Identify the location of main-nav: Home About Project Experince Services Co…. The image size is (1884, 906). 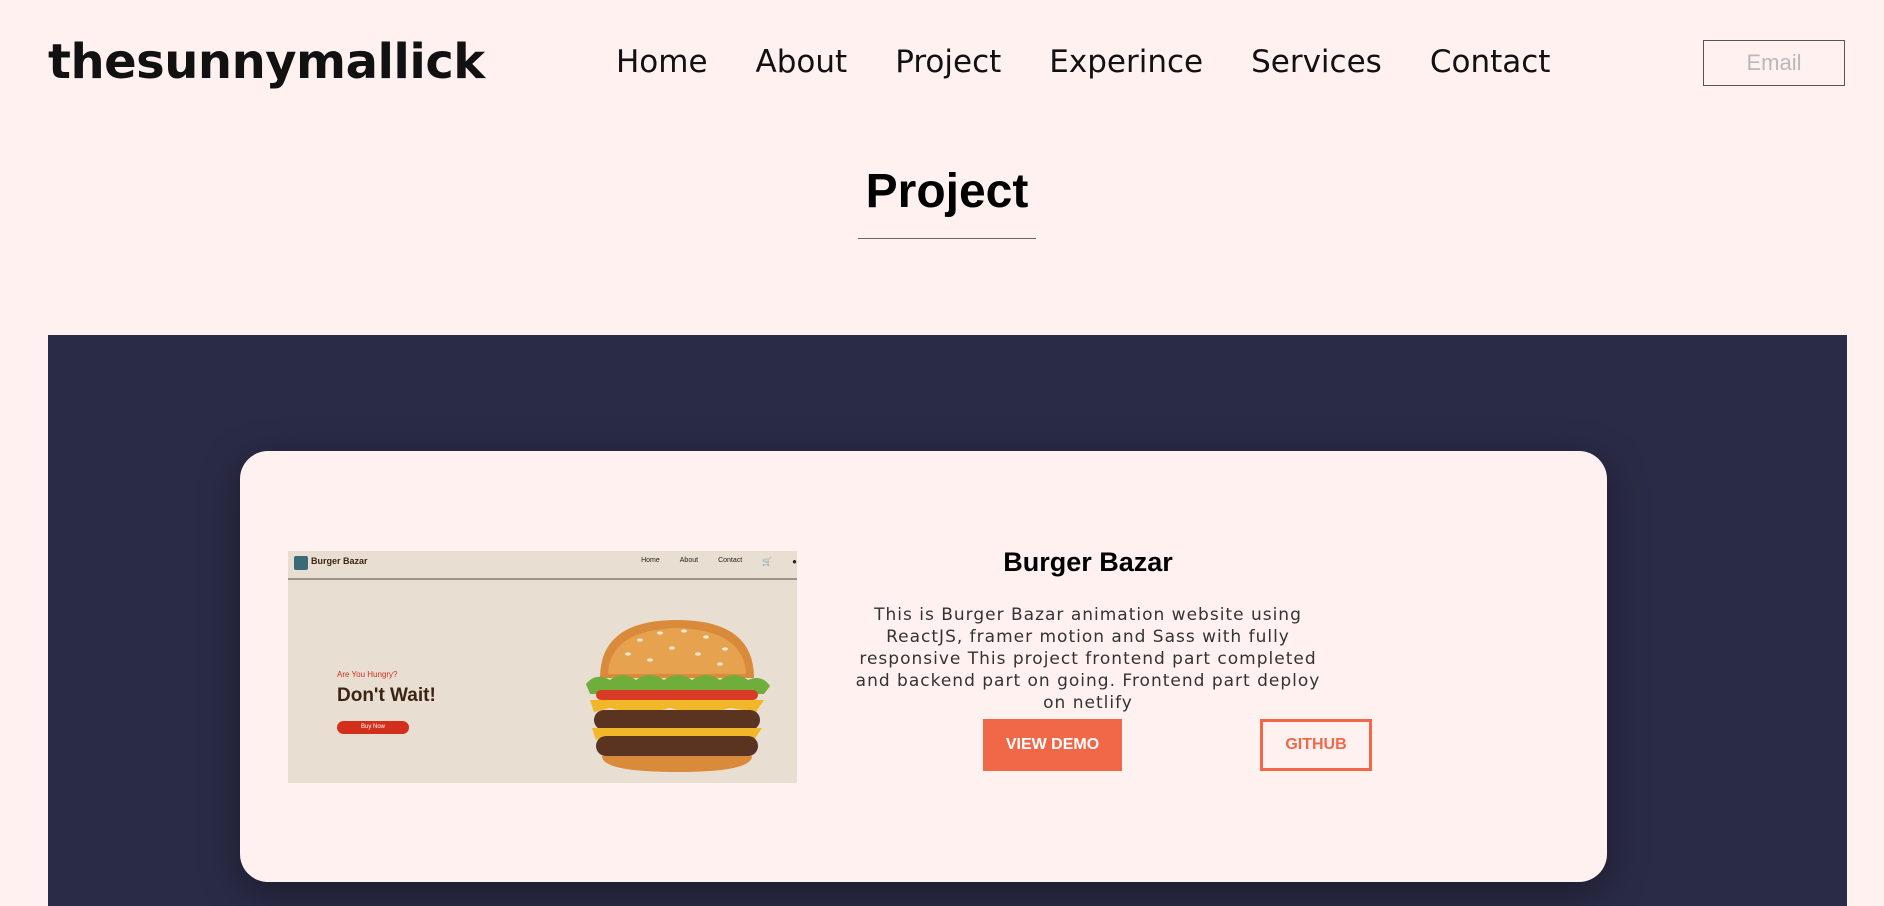
(1083, 62).